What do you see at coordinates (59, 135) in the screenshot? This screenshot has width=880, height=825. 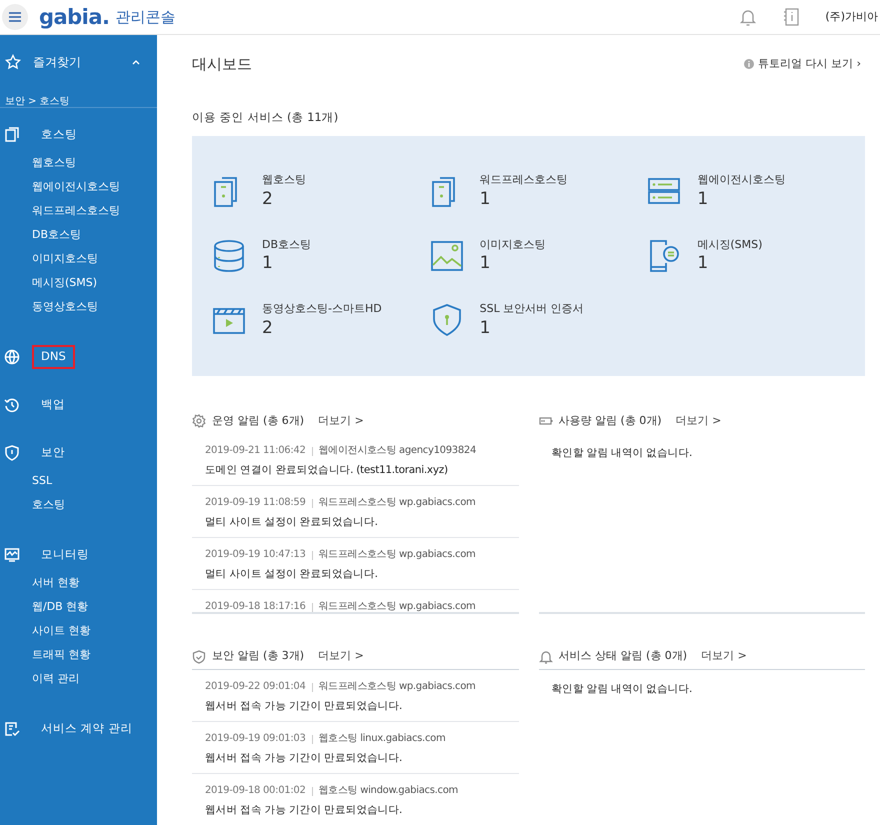 I see `sidebar-group: 호스팅` at bounding box center [59, 135].